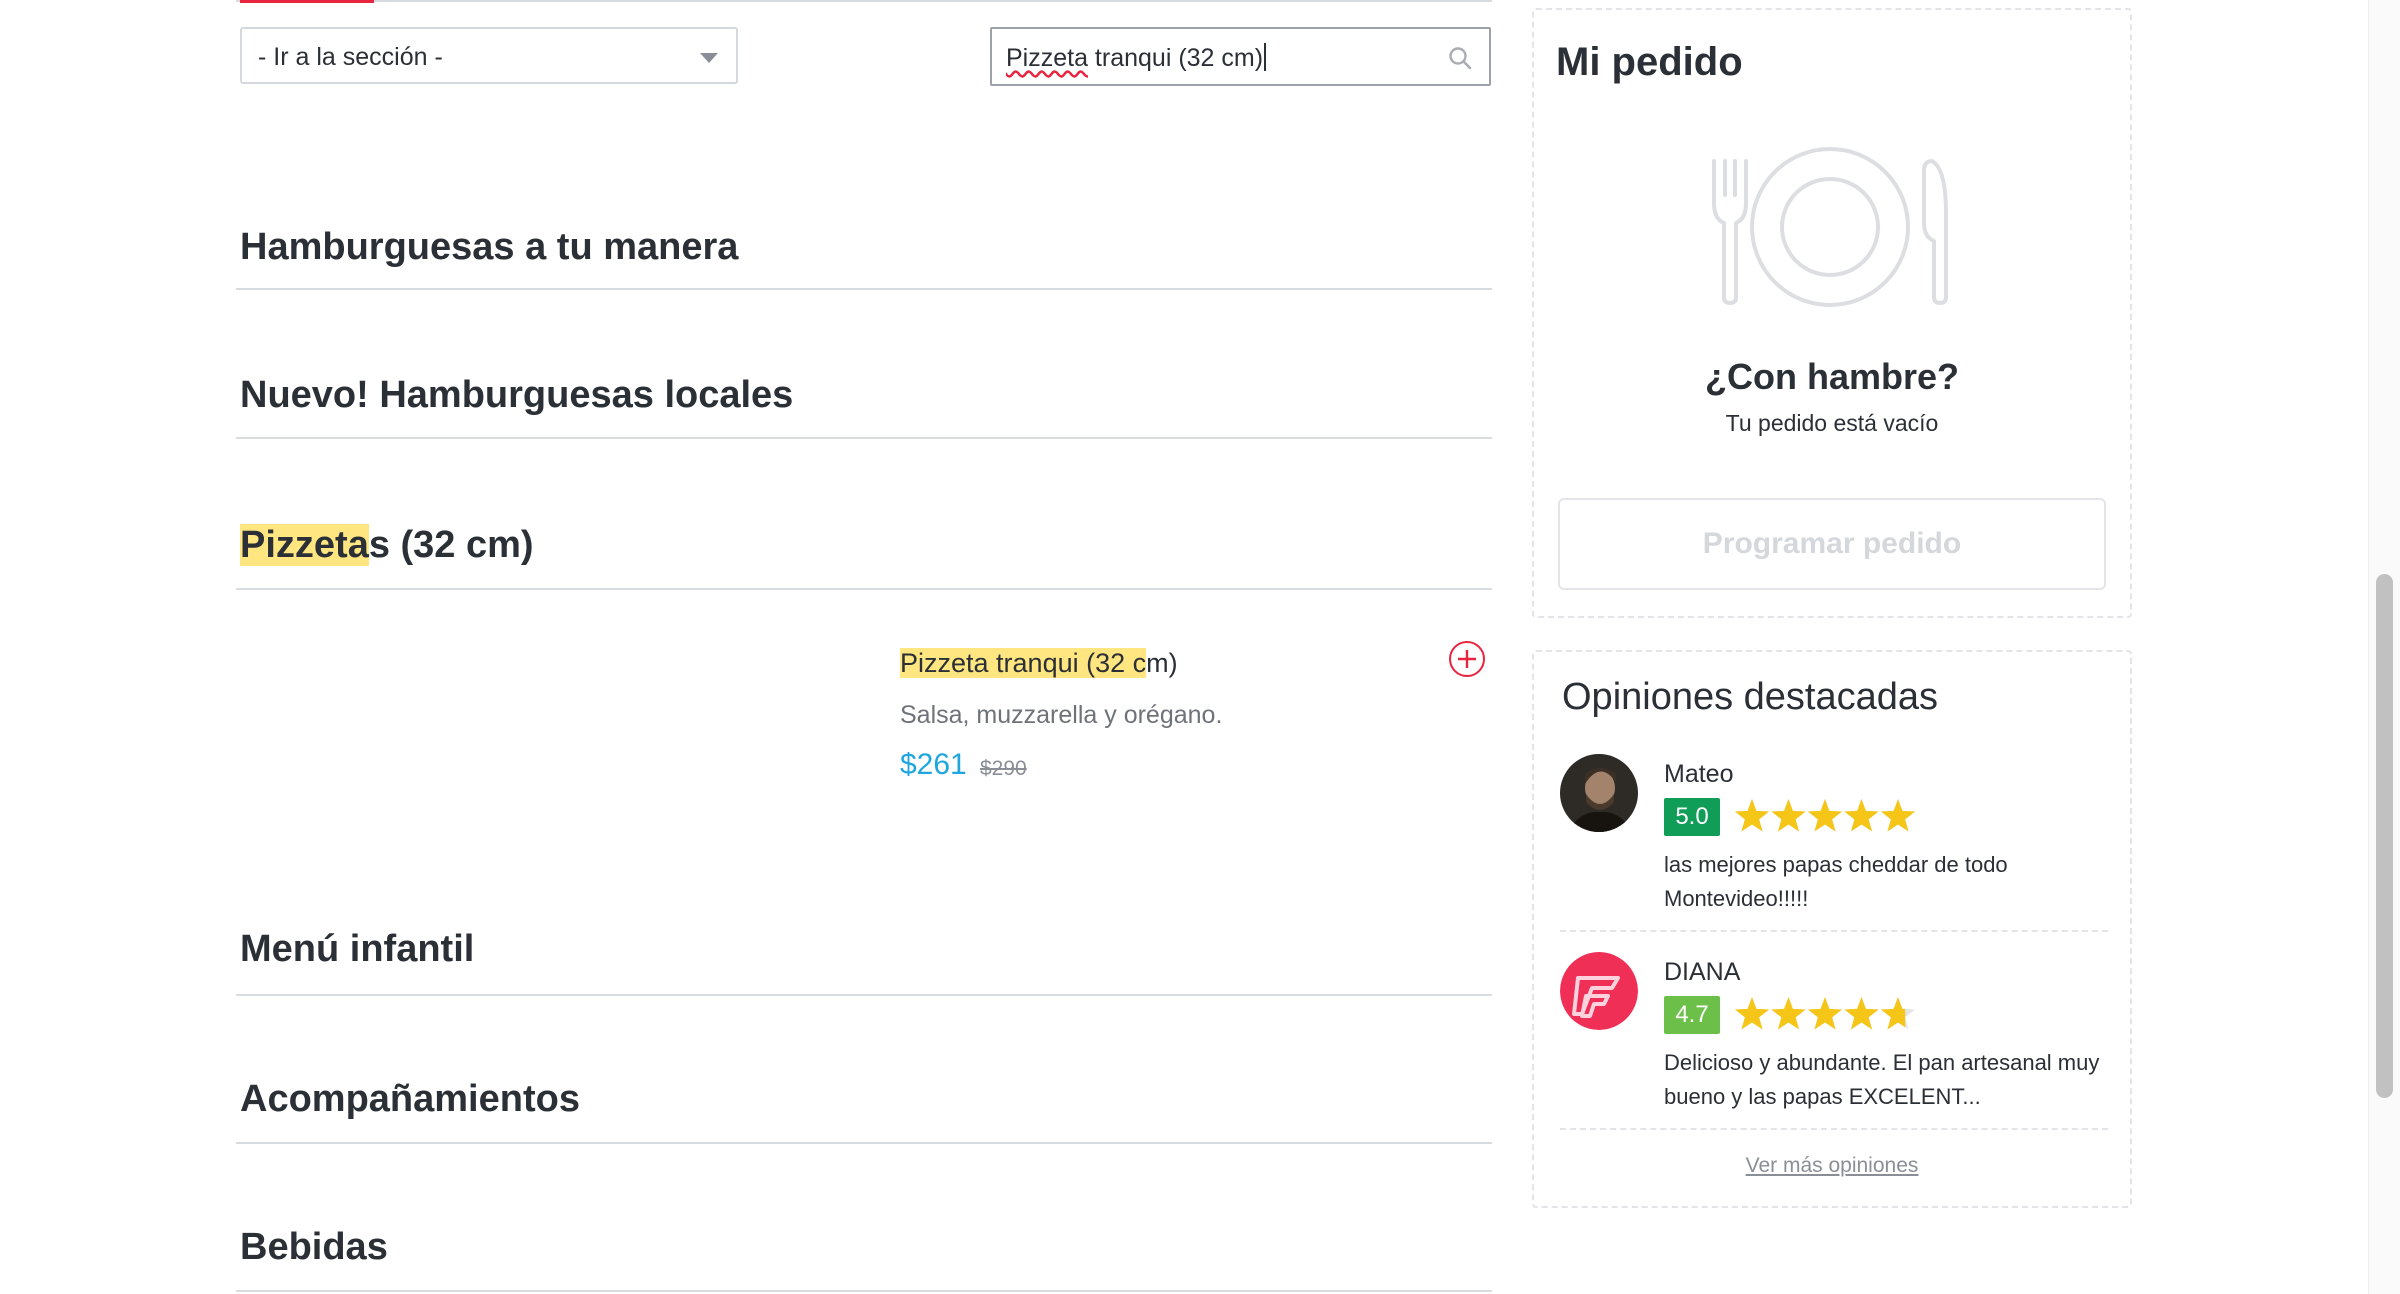 The width and height of the screenshot is (2400, 1294). Describe the element at coordinates (1023, 663) in the screenshot. I see `search-highlight: Pizzeta tranqui (32 c` at that location.